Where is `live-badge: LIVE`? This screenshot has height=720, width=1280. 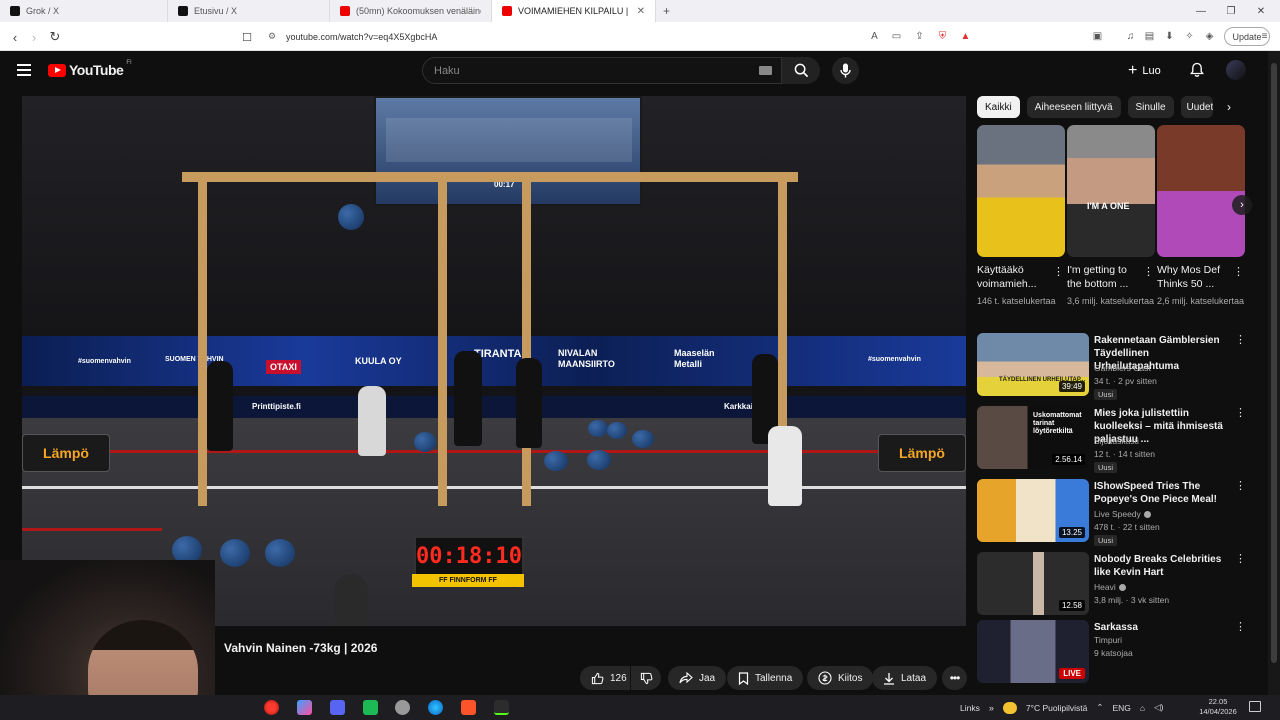
live-badge: LIVE is located at coordinates (1072, 673).